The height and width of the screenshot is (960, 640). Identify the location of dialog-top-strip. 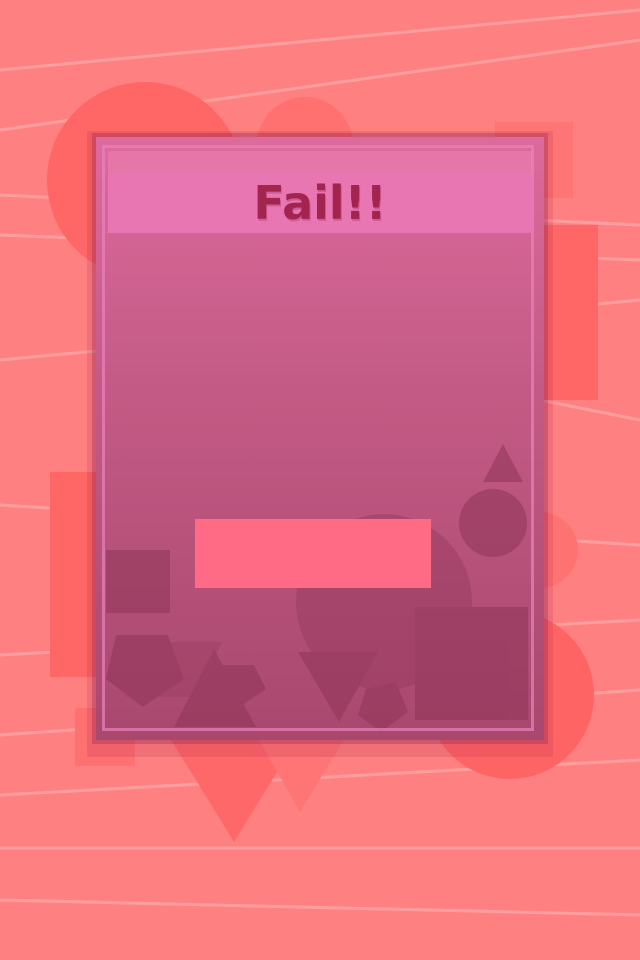
(320, 162).